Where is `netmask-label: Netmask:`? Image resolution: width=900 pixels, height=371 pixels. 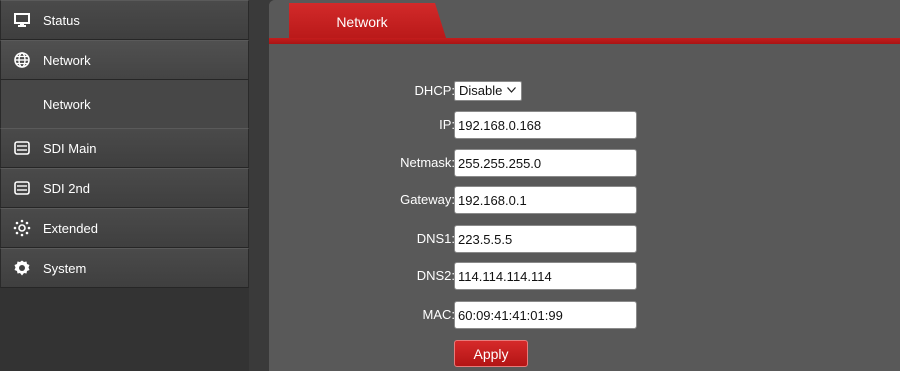 netmask-label: Netmask: is located at coordinates (427, 162).